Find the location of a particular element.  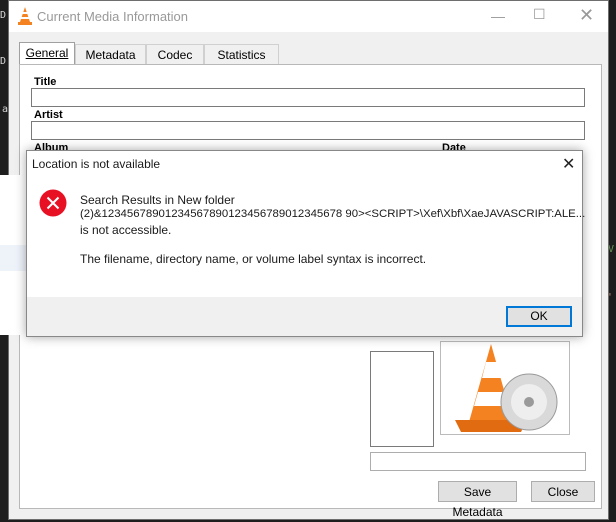

ok-label: OK is located at coordinates (539, 316).